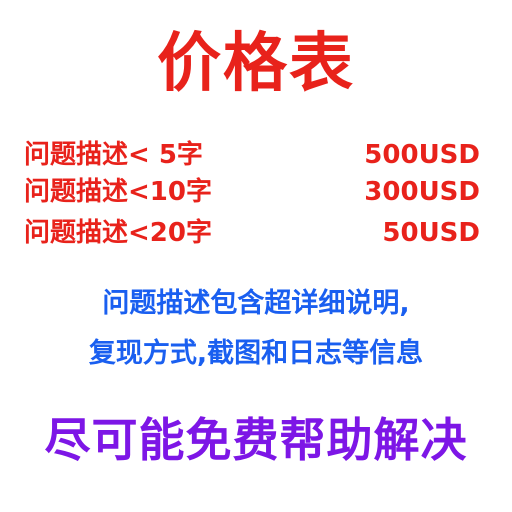  Describe the element at coordinates (431, 233) in the screenshot. I see `price-row-amount: 50USD` at that location.